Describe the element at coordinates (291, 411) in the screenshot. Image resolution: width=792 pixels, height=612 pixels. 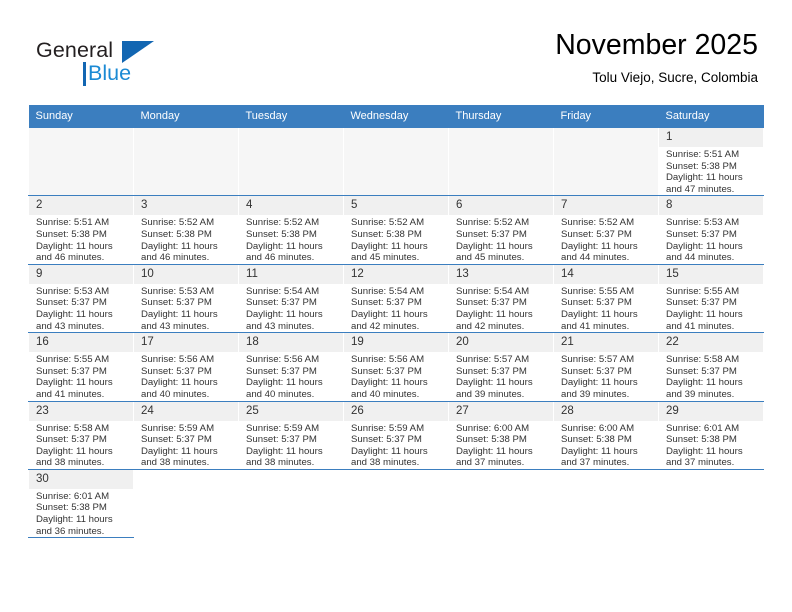
I see `day-number: 25` at that location.